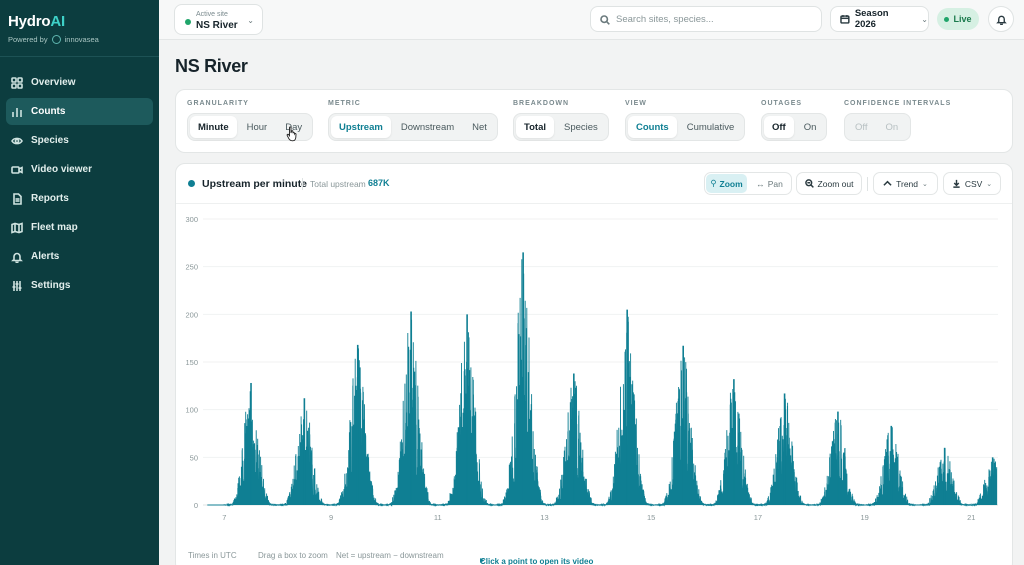 The width and height of the screenshot is (1024, 565). Describe the element at coordinates (191, 183) in the screenshot. I see `series-color-dot` at that location.